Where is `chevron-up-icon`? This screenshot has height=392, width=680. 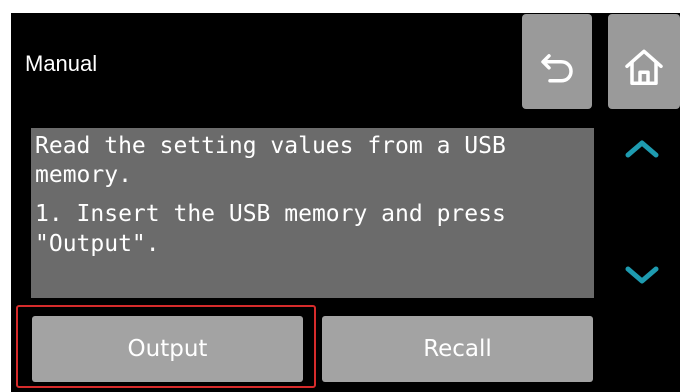 chevron-up-icon is located at coordinates (642, 149).